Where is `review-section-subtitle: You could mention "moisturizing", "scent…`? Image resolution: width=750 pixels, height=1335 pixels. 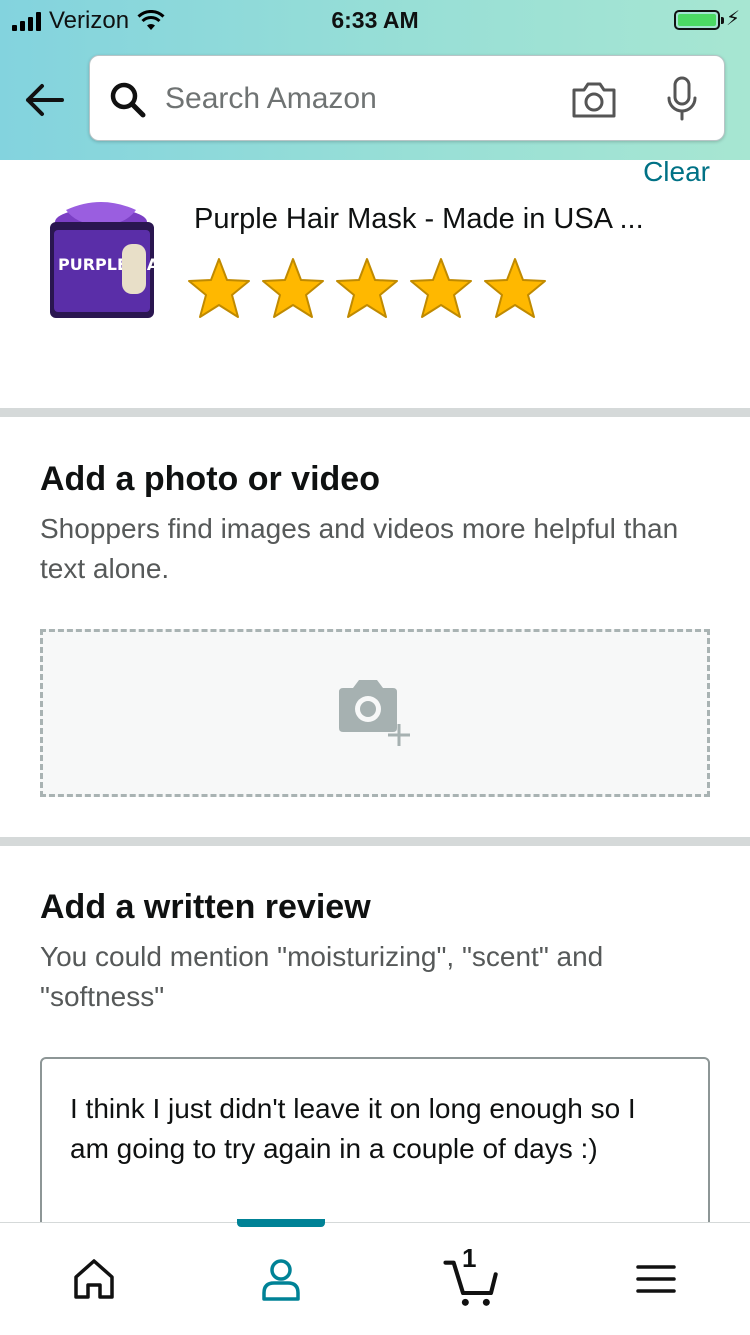 review-section-subtitle: You could mention "moisturizing", "scent… is located at coordinates (322, 976).